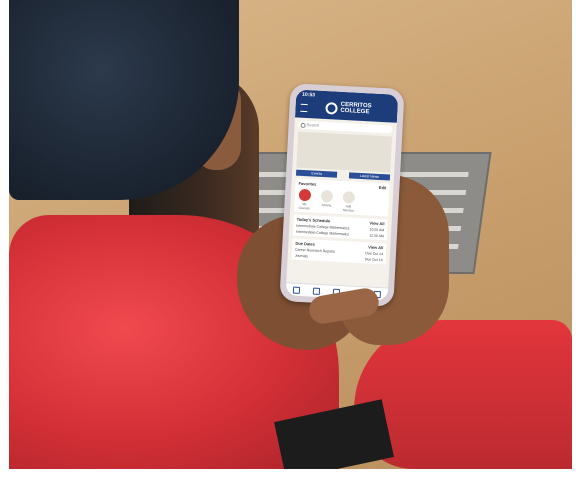 This screenshot has height=481, width=581. Describe the element at coordinates (327, 196) in the screenshot. I see `activity-icon` at that location.